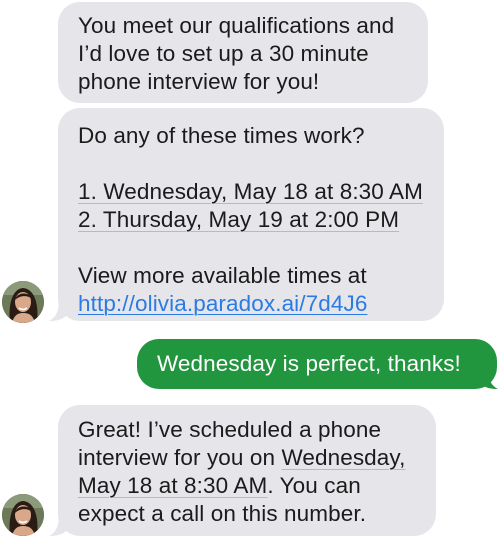 This screenshot has height=538, width=500. What do you see at coordinates (180, 457) in the screenshot?
I see `message-text-segment: interview for you on` at bounding box center [180, 457].